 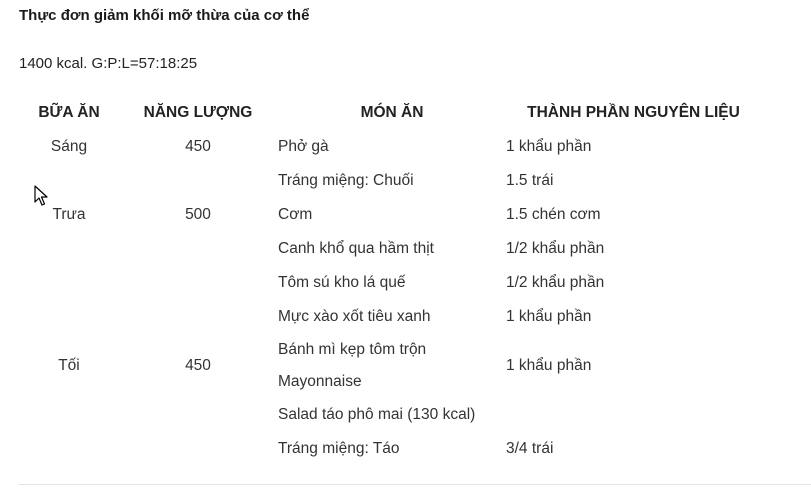 What do you see at coordinates (69, 112) in the screenshot?
I see `header-meal: BỮA ĂN` at bounding box center [69, 112].